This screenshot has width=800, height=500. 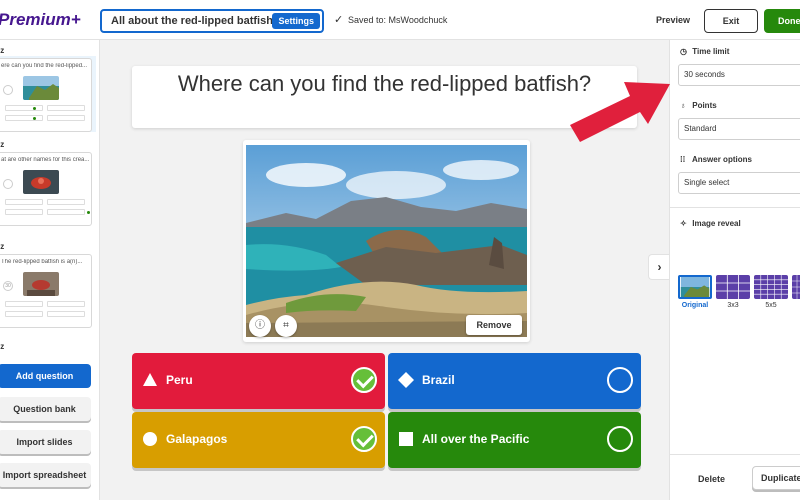 I want to click on answer-options-select: Single select, so click(x=739, y=183).